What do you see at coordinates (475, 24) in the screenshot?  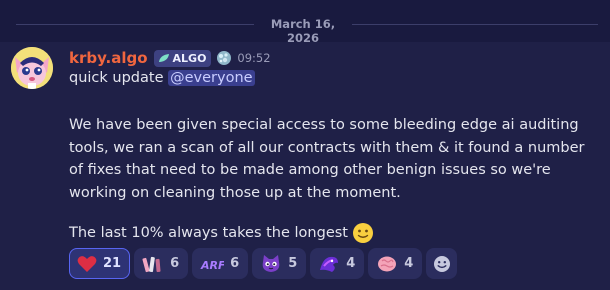 I see `divider-line-right` at bounding box center [475, 24].